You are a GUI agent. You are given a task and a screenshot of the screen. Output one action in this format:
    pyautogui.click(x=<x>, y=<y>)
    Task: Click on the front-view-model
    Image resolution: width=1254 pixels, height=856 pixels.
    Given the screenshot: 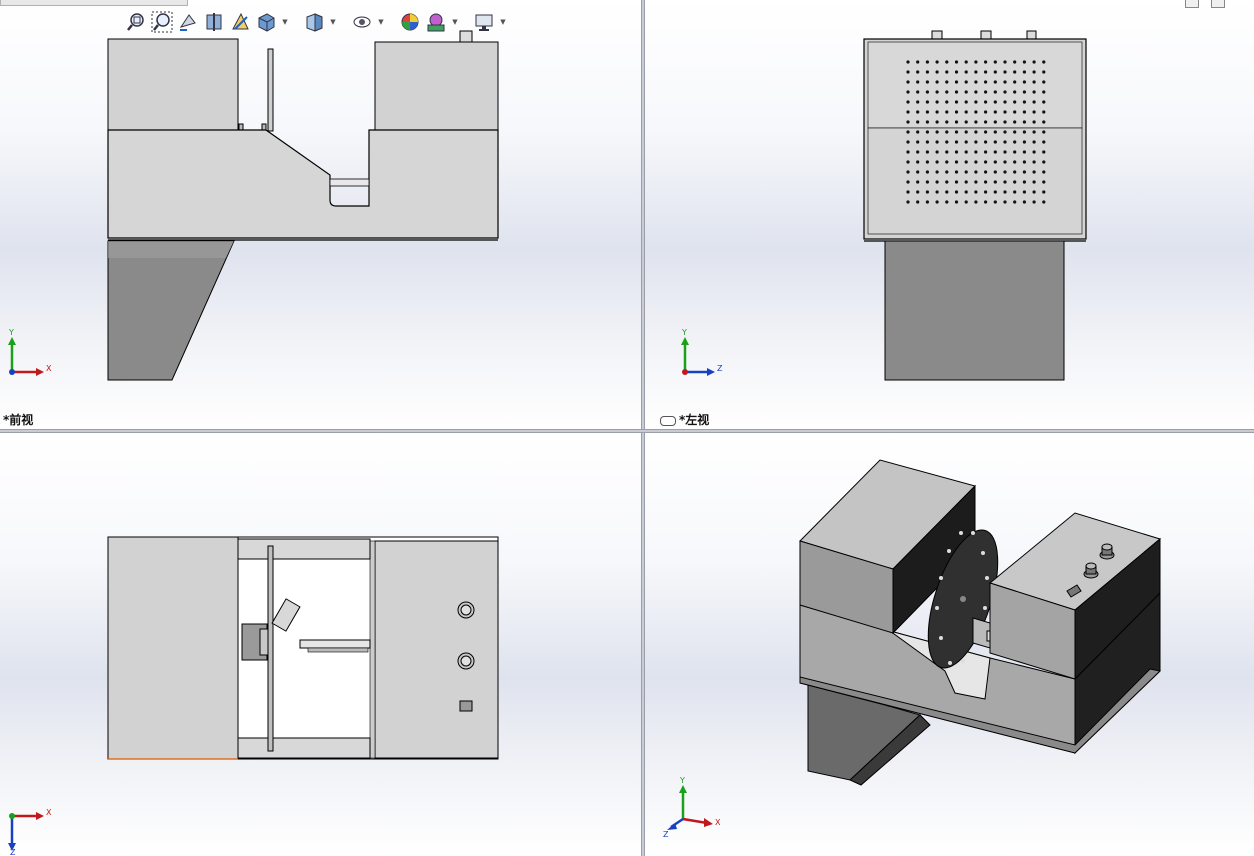 What is the action you would take?
    pyautogui.click(x=303, y=205)
    